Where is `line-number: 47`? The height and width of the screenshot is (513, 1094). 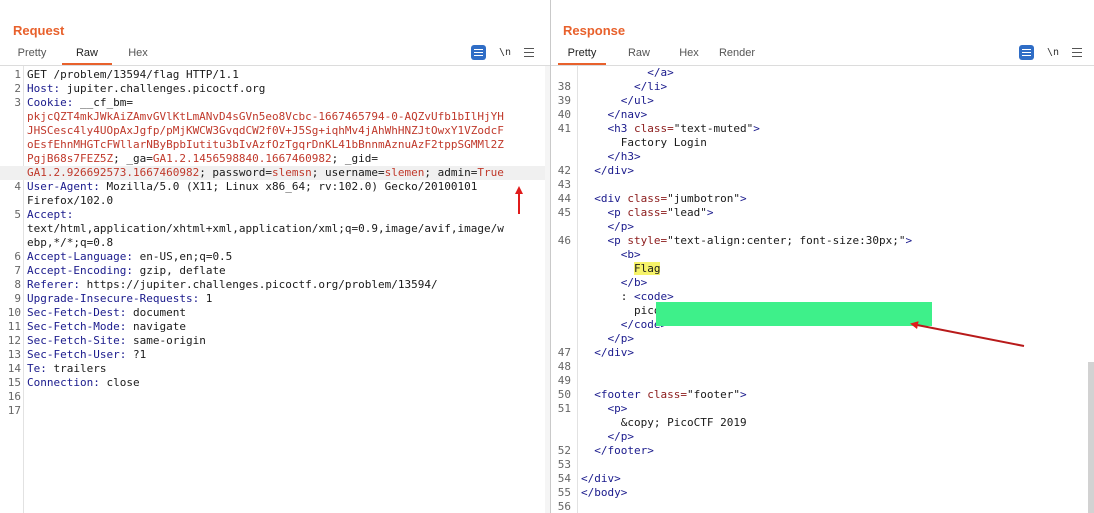
line-number: 47 is located at coordinates (564, 352).